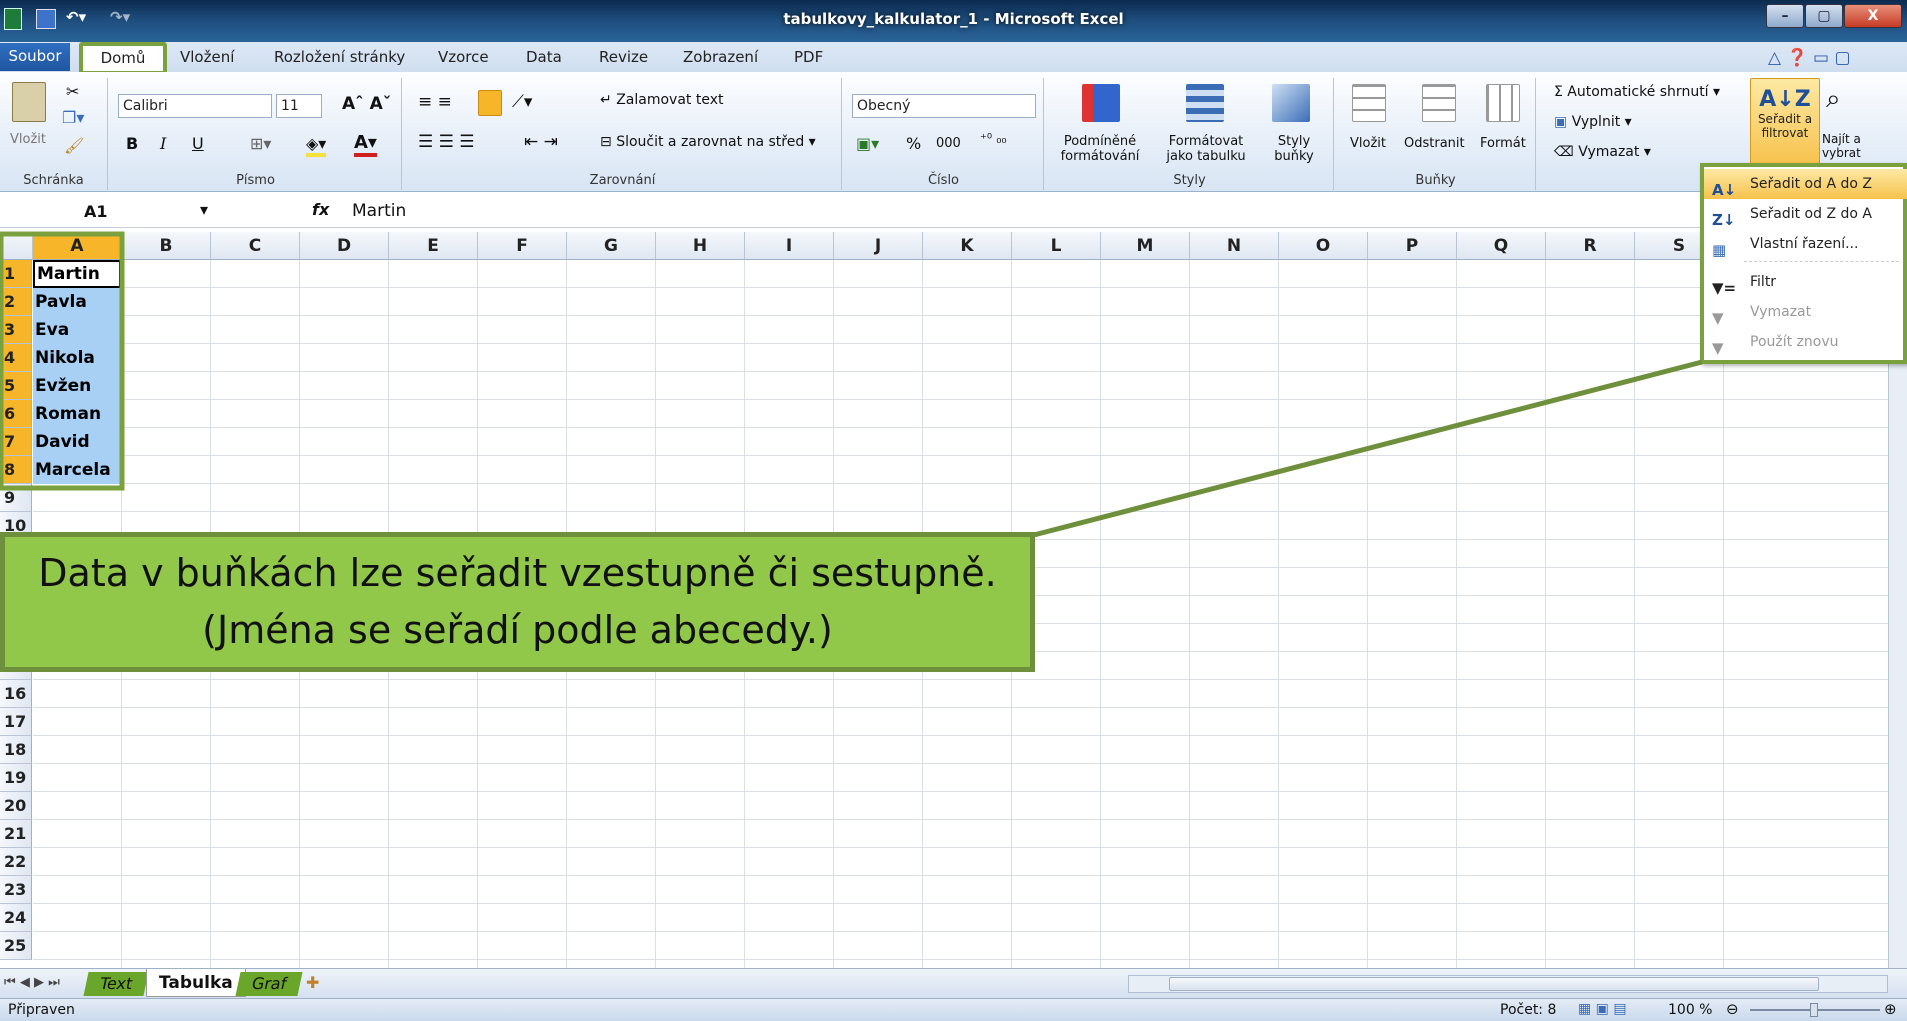 The width and height of the screenshot is (1907, 1021). Describe the element at coordinates (77, 442) in the screenshot. I see `cell-a7: David` at that location.